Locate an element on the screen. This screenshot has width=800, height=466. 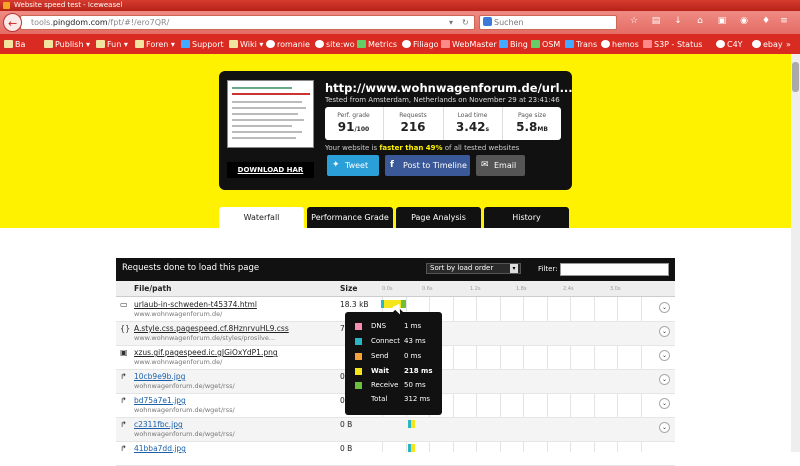
connect-swatch is located at coordinates (358, 341).